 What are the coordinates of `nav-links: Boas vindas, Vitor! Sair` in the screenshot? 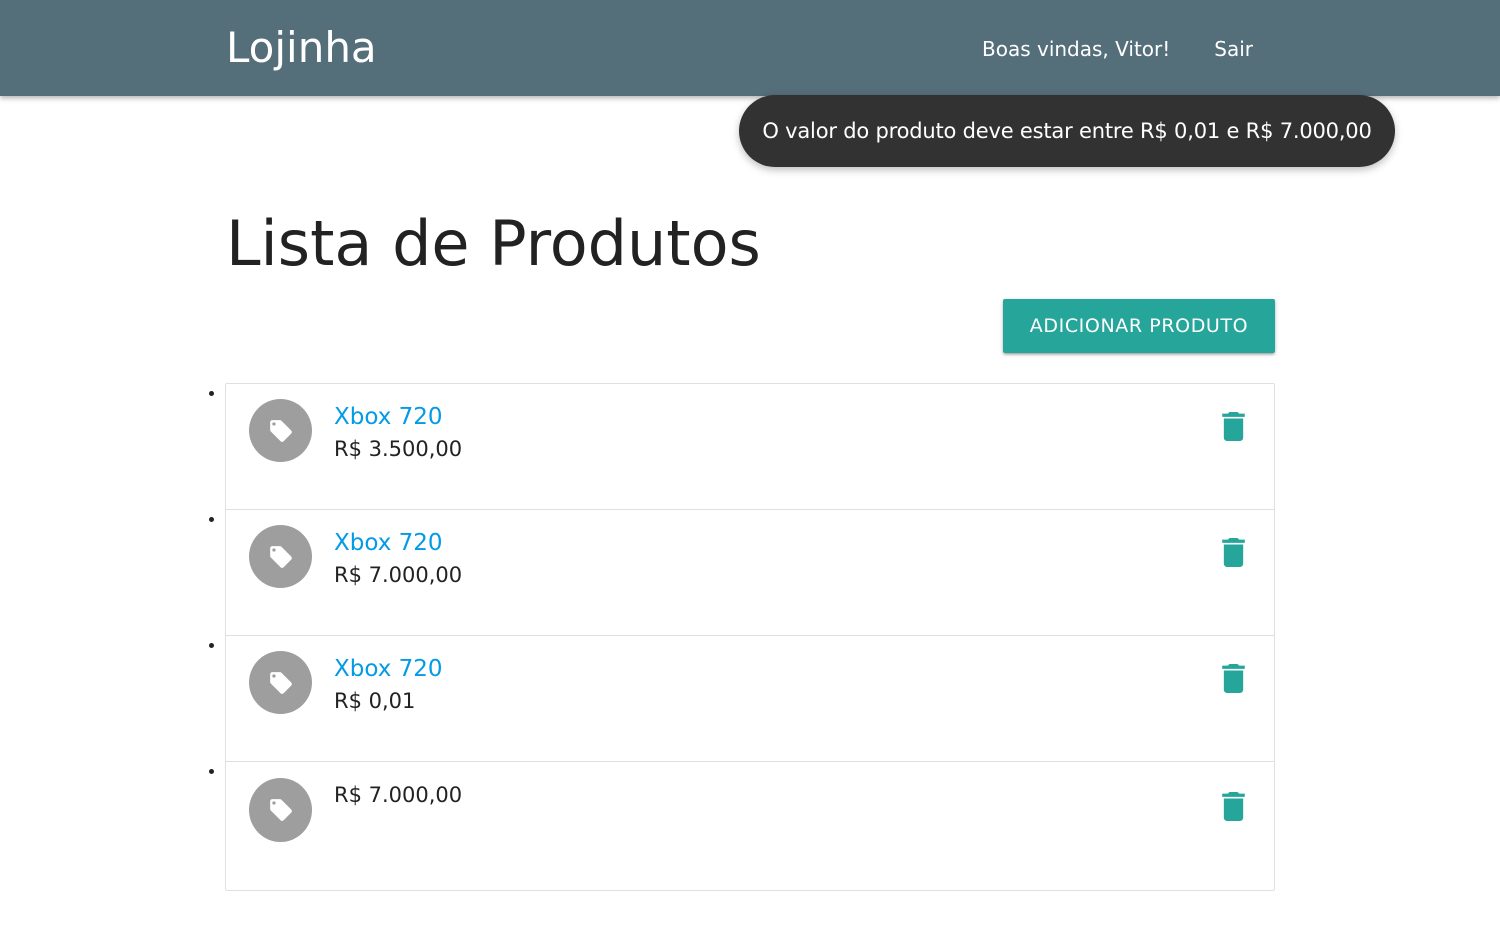 It's located at (1117, 49).